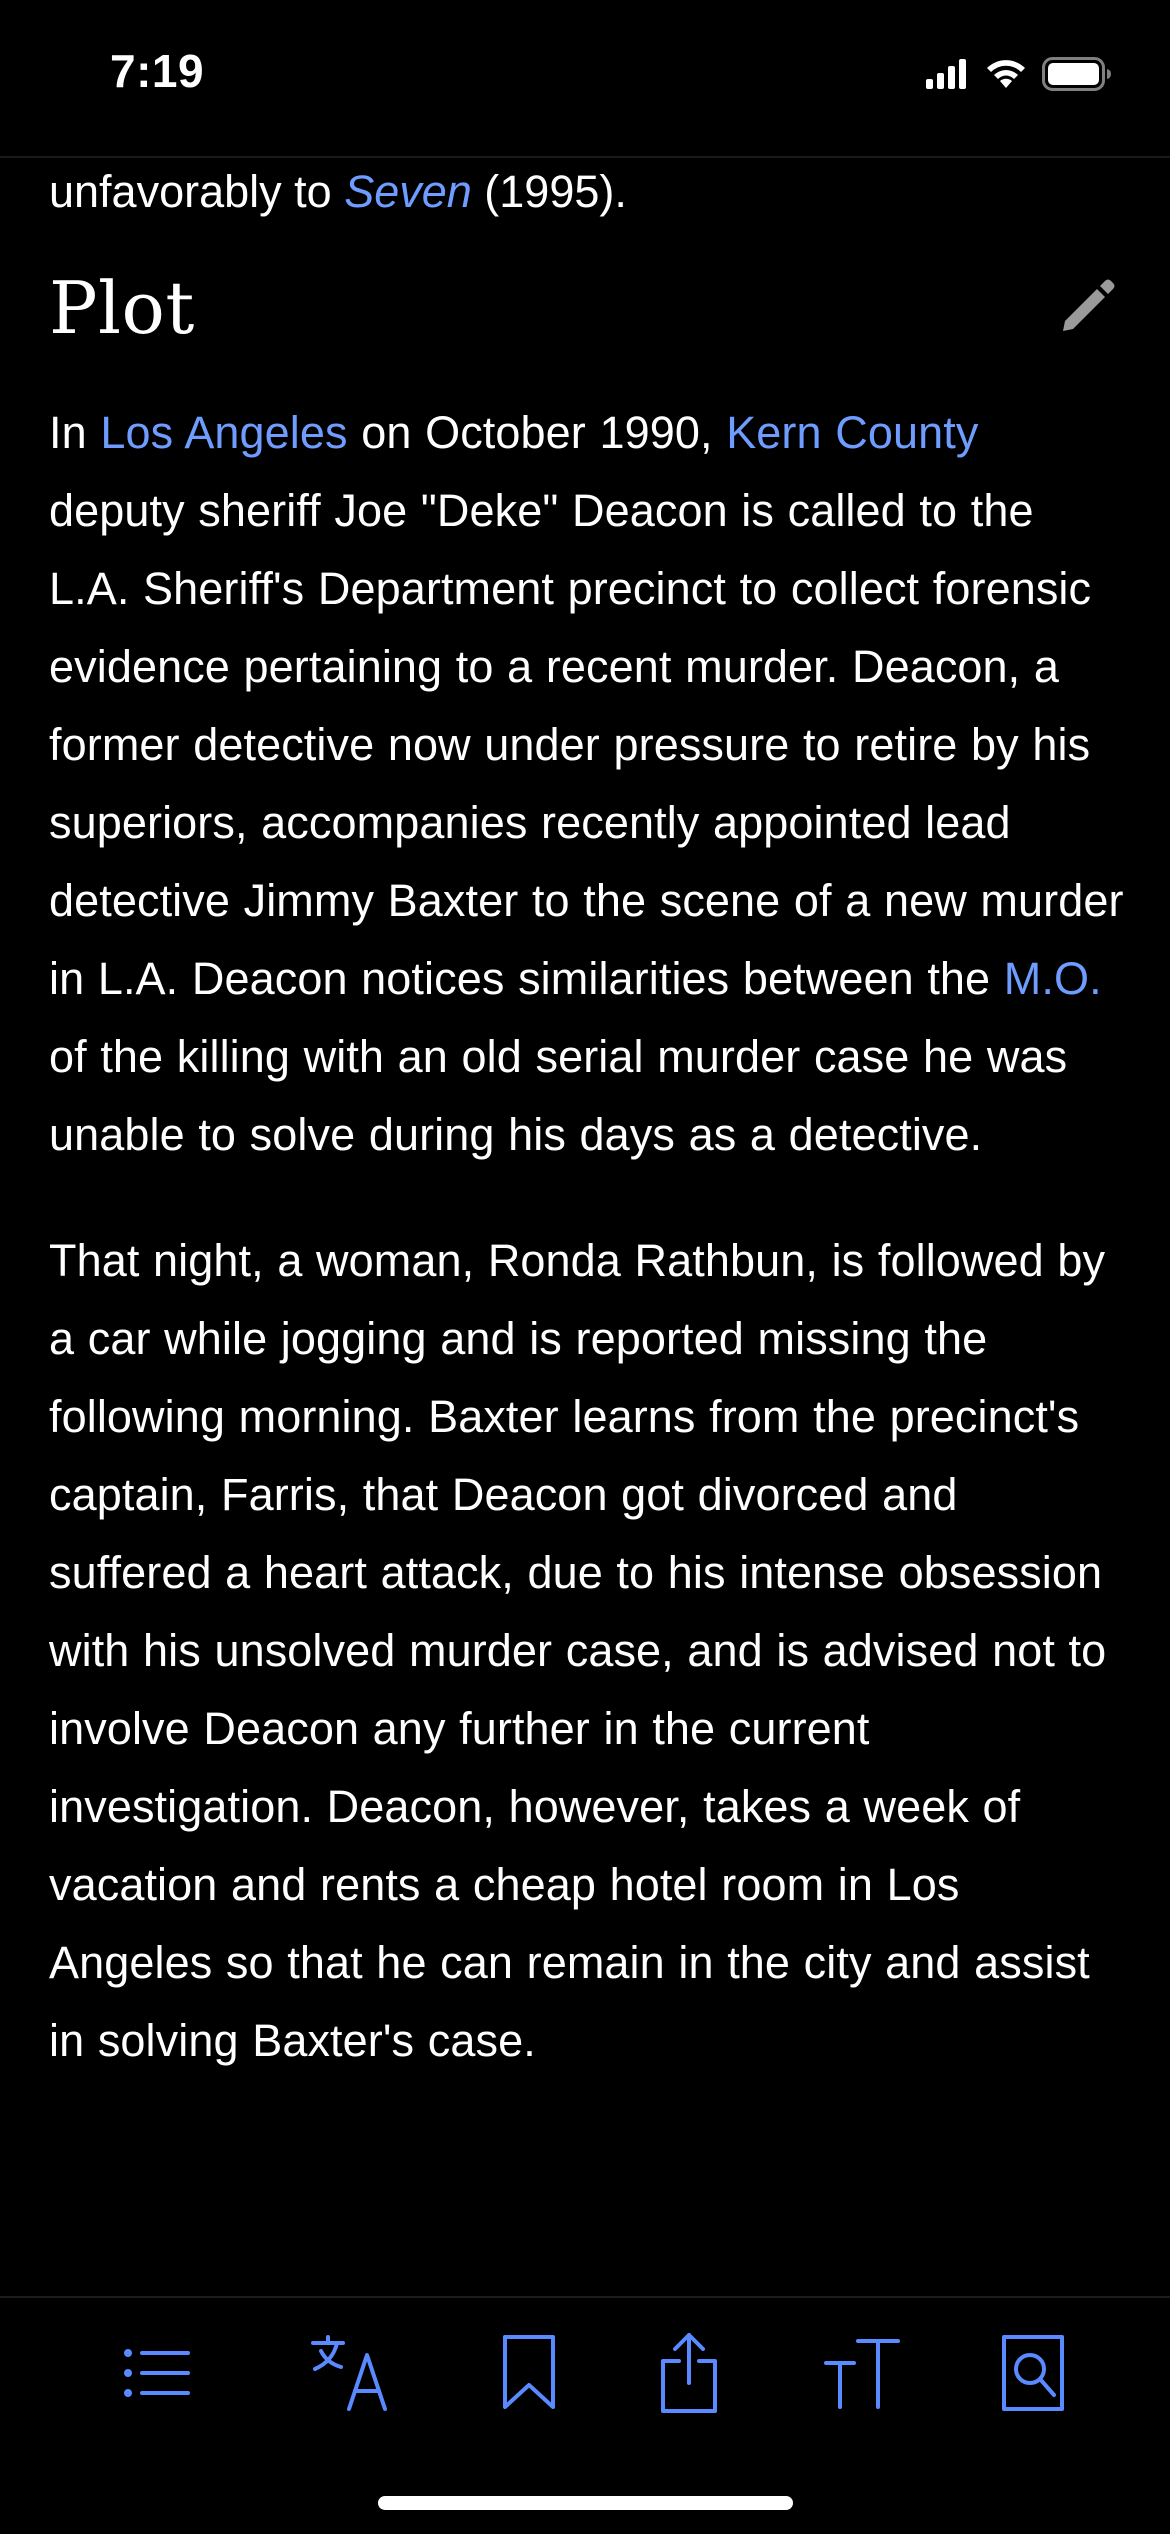  Describe the element at coordinates (122, 308) in the screenshot. I see `section-title: Plot` at that location.